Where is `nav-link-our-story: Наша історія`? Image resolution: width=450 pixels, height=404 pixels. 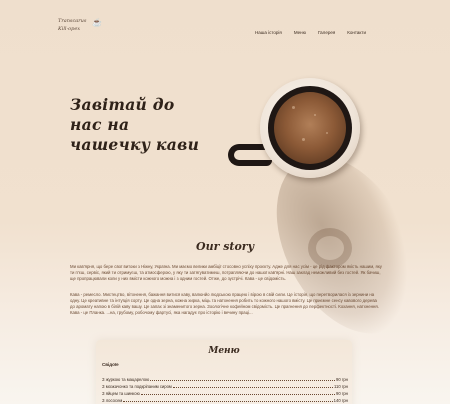 nav-link-our-story: Наша історія is located at coordinates (268, 32).